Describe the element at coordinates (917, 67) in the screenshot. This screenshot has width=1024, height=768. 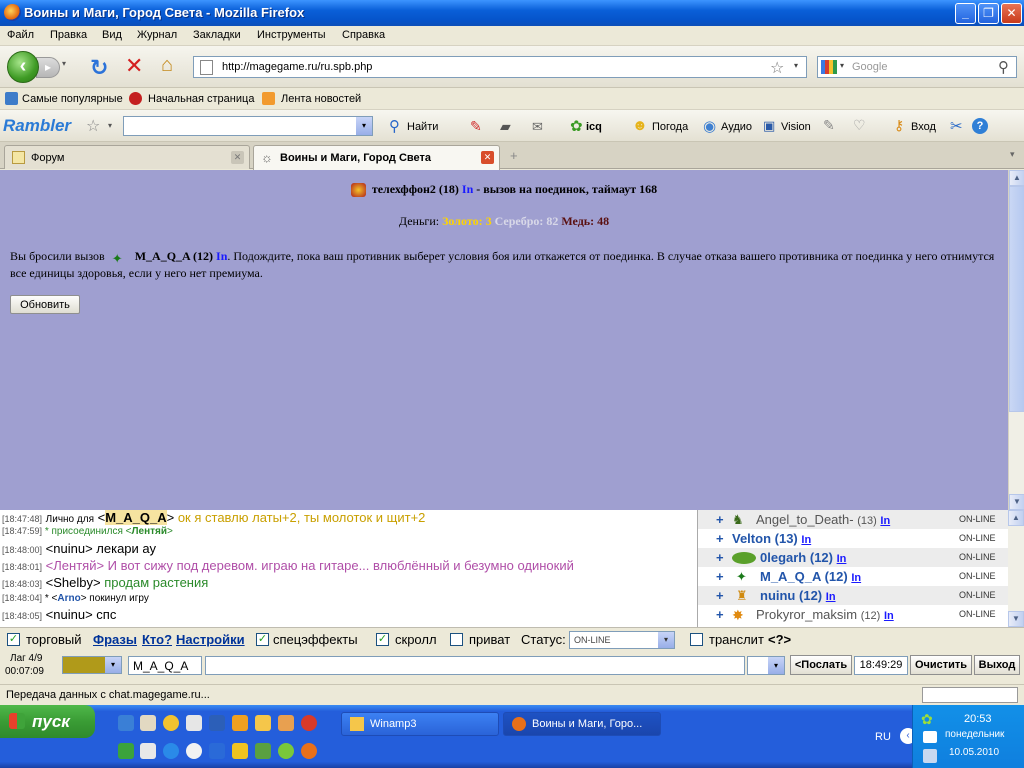
I see `search-box: ▾ Google ⚲` at that location.